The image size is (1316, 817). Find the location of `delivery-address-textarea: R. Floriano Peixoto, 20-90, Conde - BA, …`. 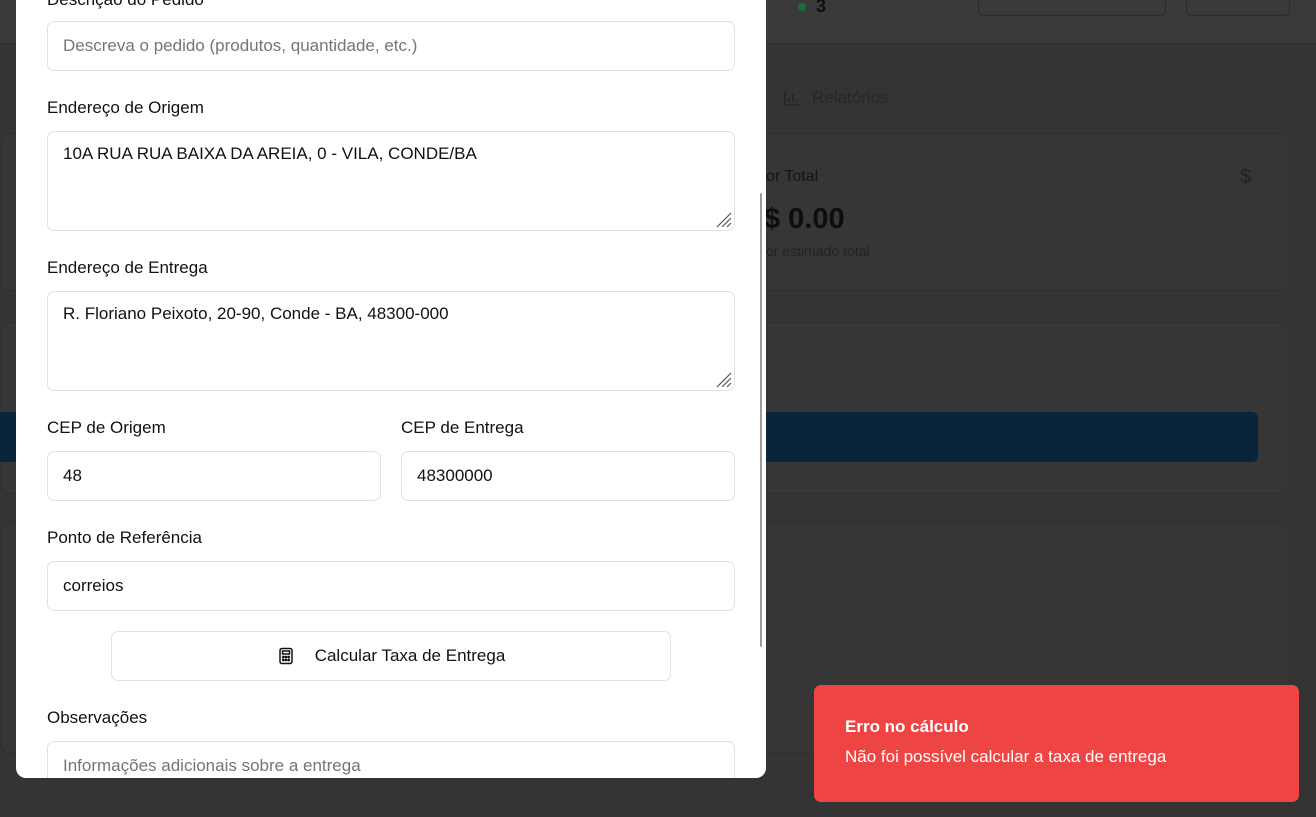

delivery-address-textarea: R. Floriano Peixoto, 20-90, Conde - BA, … is located at coordinates (391, 341).